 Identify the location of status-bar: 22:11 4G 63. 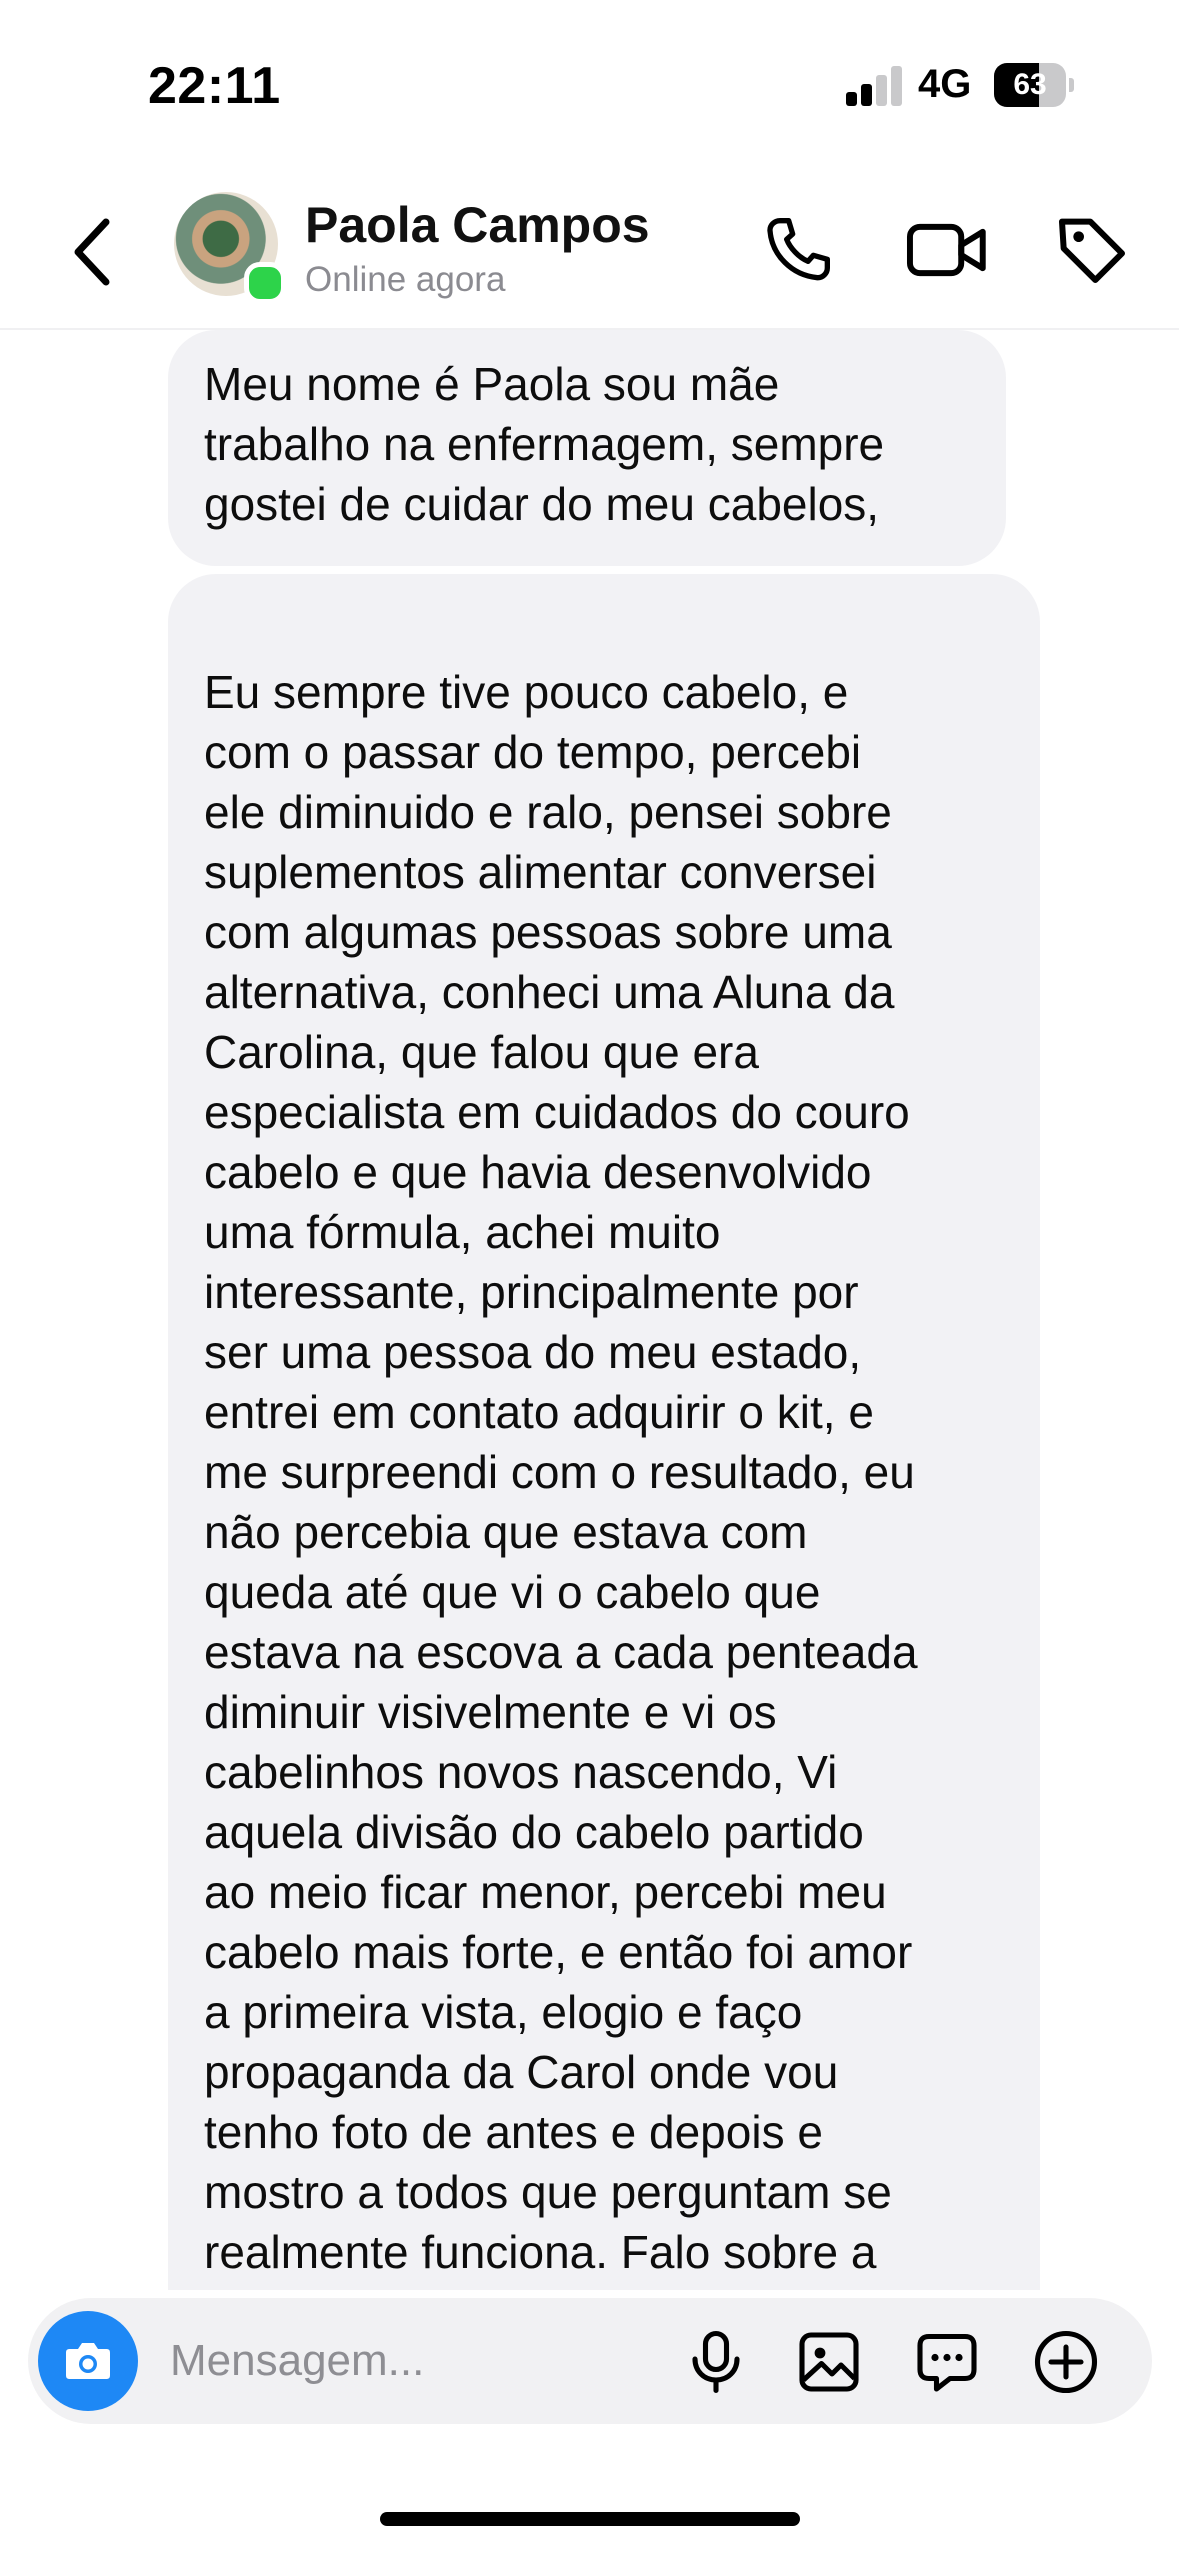
(589, 80).